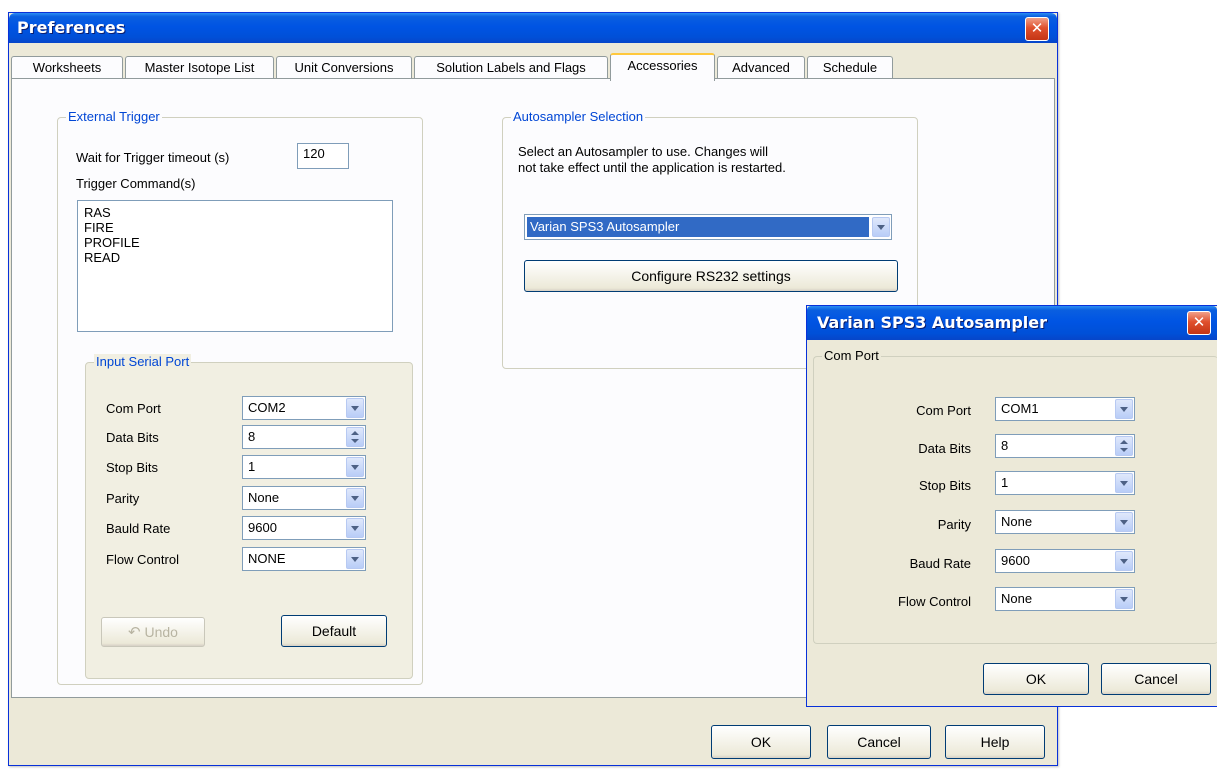 The width and height of the screenshot is (1217, 770). I want to click on external-trigger-legend: External Trigger, so click(114, 116).